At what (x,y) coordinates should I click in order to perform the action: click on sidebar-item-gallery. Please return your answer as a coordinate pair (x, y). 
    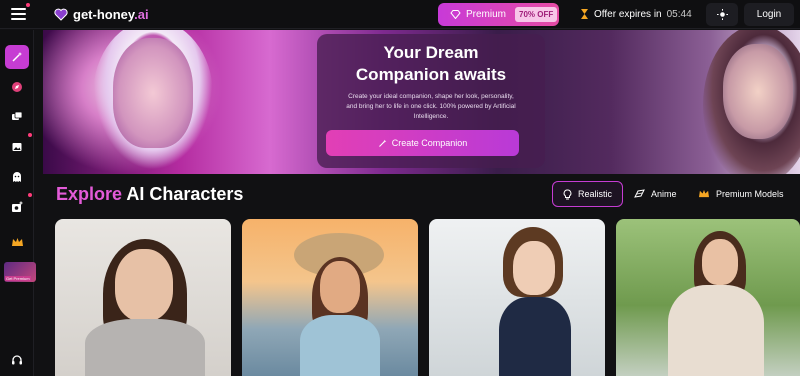
    Looking at the image, I should click on (18, 146).